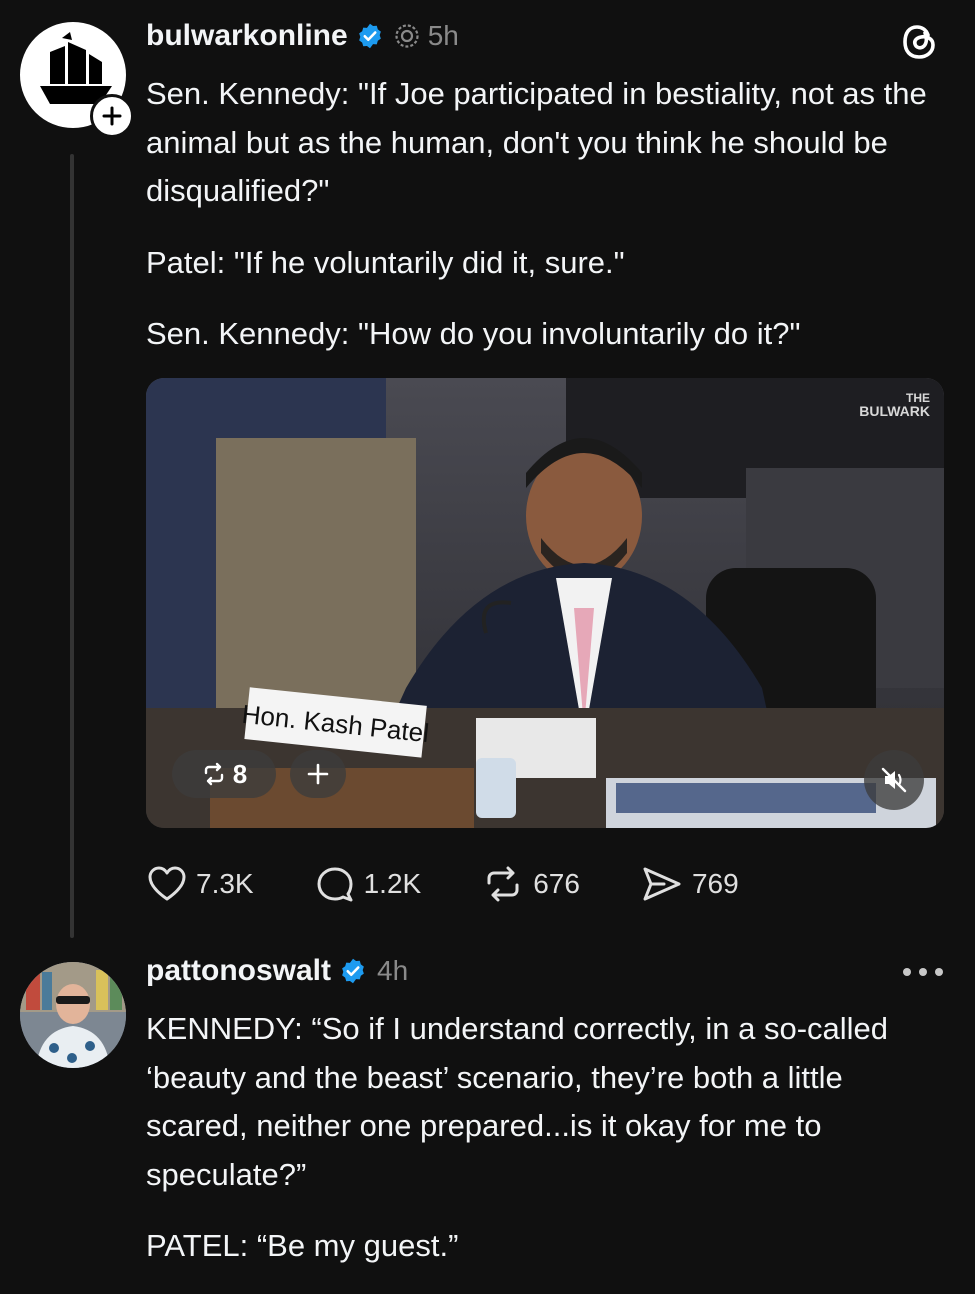 The width and height of the screenshot is (975, 1294). What do you see at coordinates (392, 883) in the screenshot?
I see `reply-count: 1.2K` at bounding box center [392, 883].